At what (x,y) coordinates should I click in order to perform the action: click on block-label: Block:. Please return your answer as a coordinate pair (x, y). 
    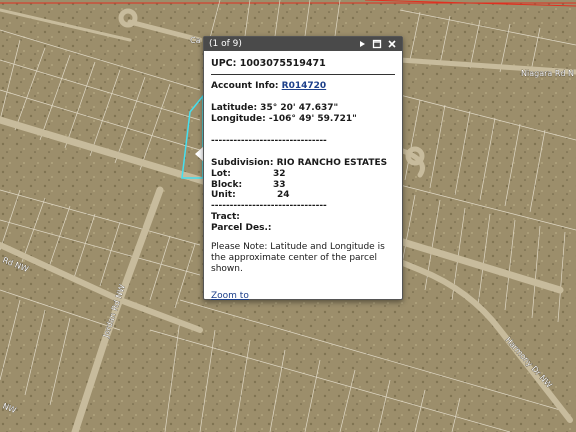
    Looking at the image, I should click on (227, 184).